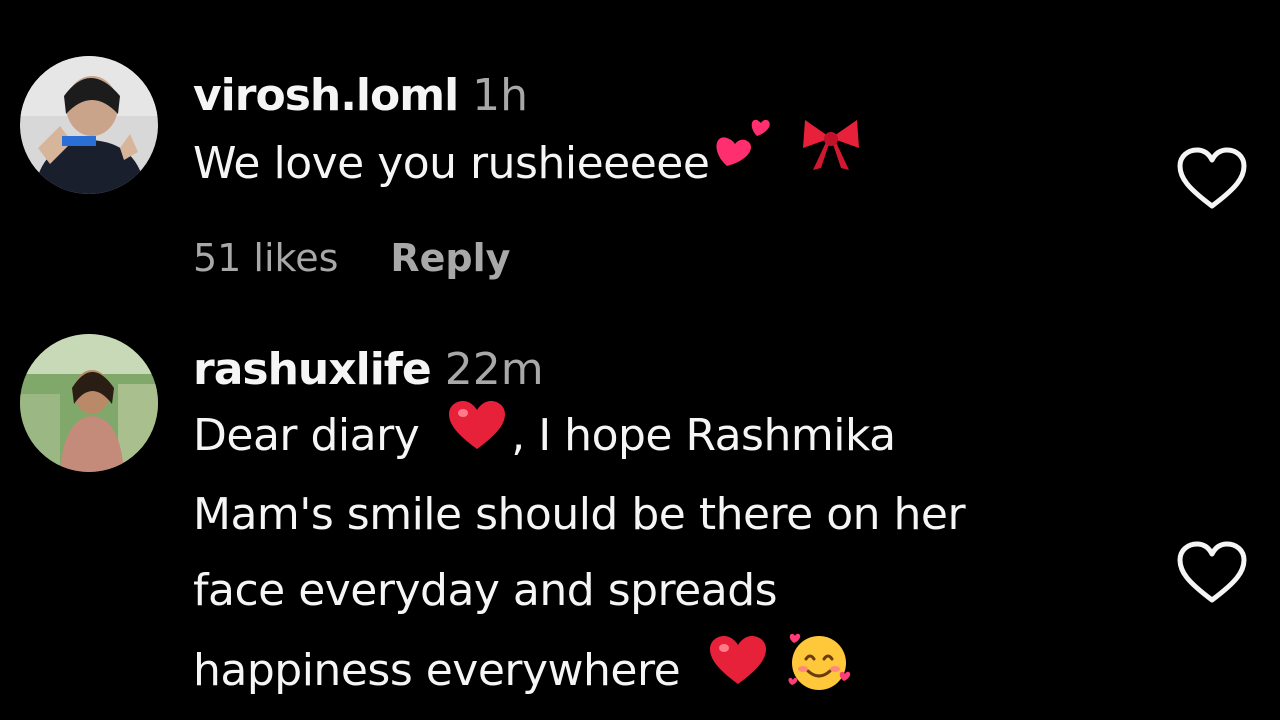 The height and width of the screenshot is (720, 1280). Describe the element at coordinates (673, 96) in the screenshot. I see `comment-header: virosh.loml 1h` at that location.